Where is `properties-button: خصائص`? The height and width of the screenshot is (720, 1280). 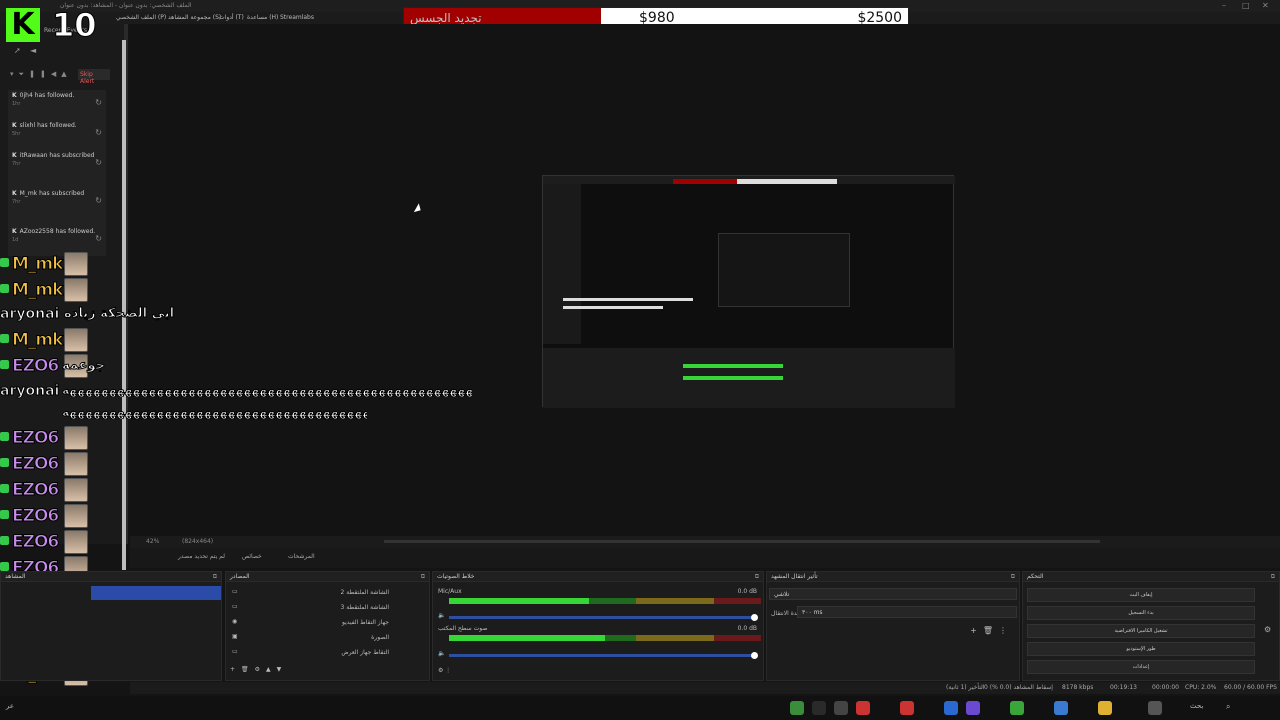 properties-button: خصائص is located at coordinates (252, 556).